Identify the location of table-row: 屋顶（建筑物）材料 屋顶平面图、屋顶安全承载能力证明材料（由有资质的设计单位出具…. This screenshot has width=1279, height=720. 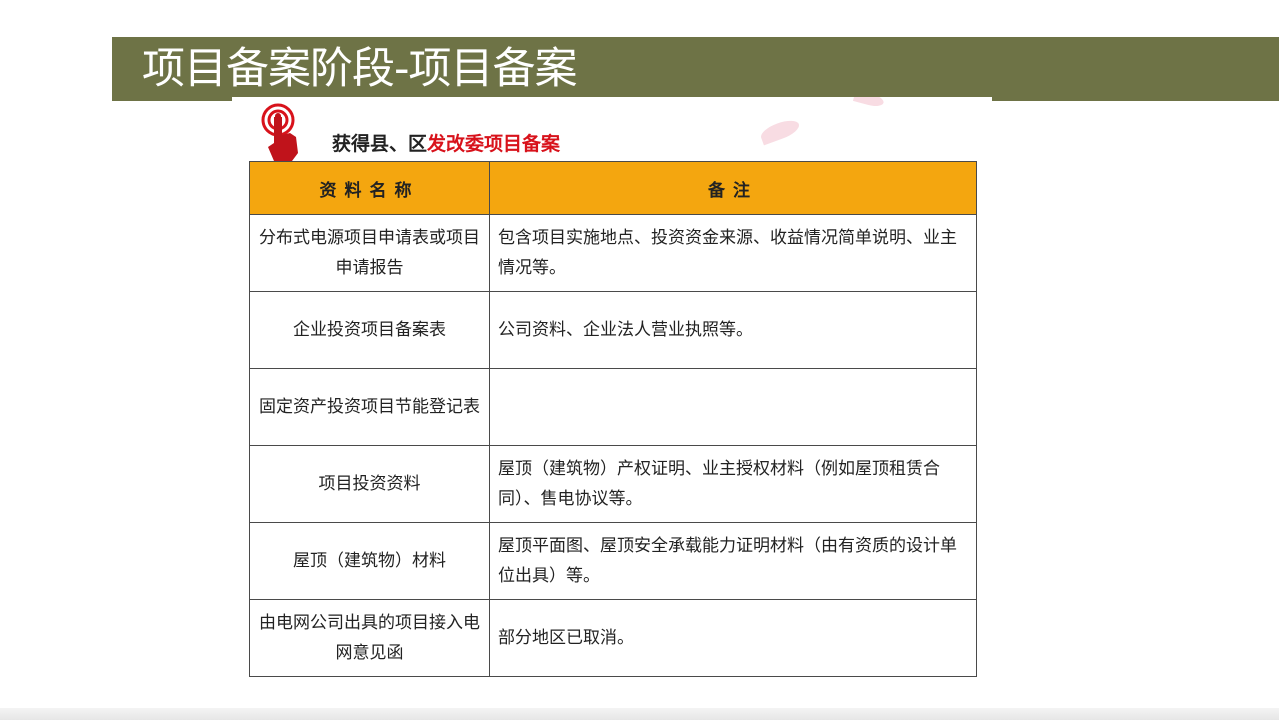
(613, 561).